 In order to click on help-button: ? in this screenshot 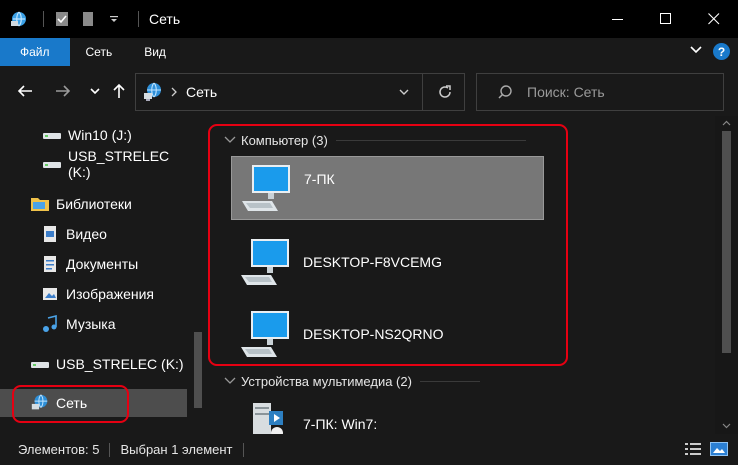, I will do `click(721, 51)`.